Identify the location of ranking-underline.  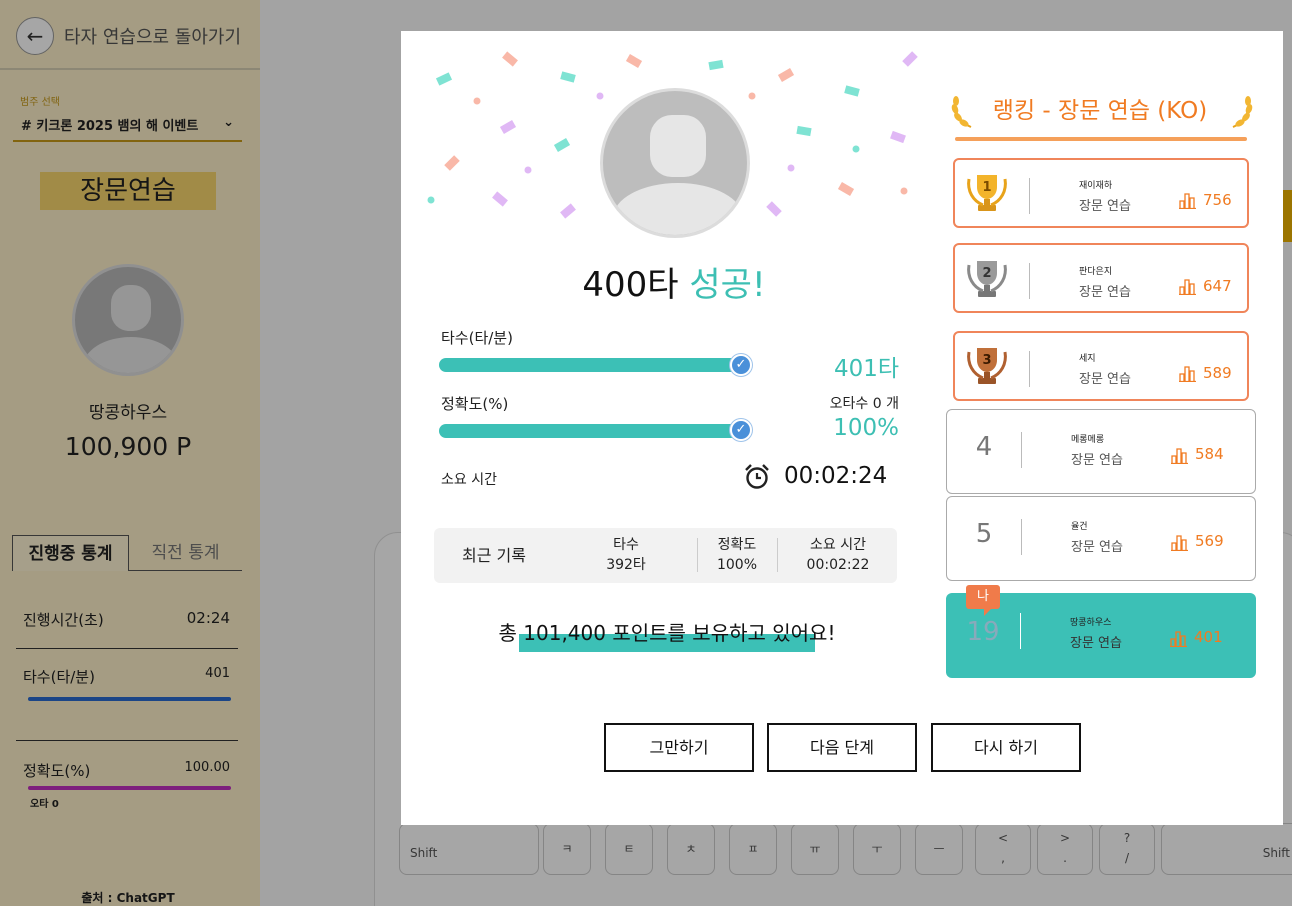
(1101, 139).